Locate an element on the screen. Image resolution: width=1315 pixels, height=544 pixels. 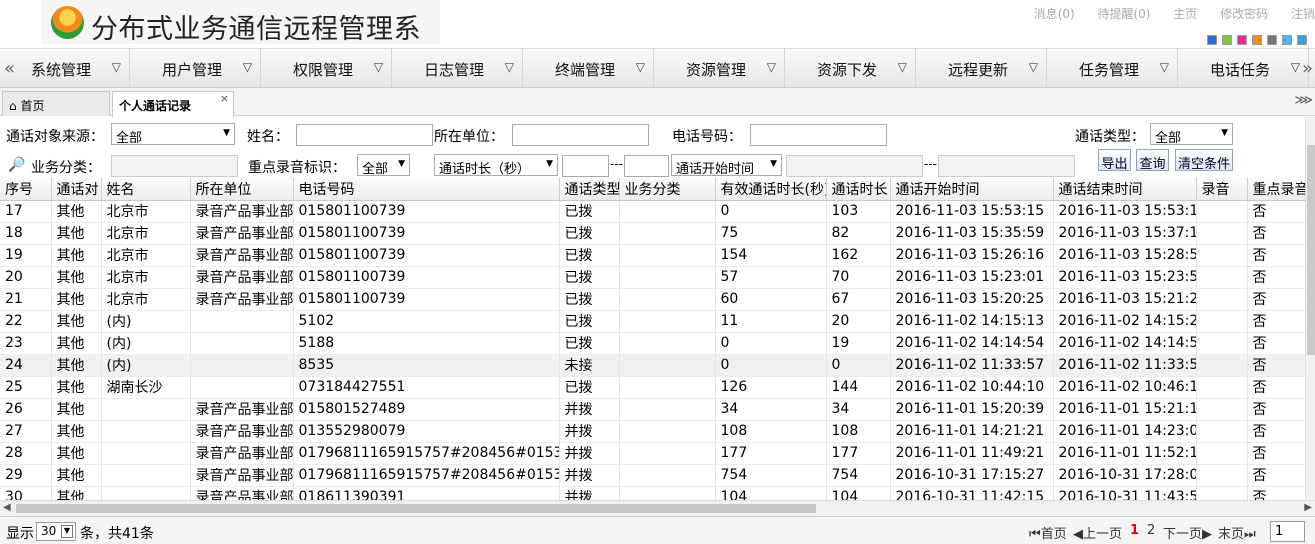
logout-link: 注销 is located at coordinates (1303, 14).